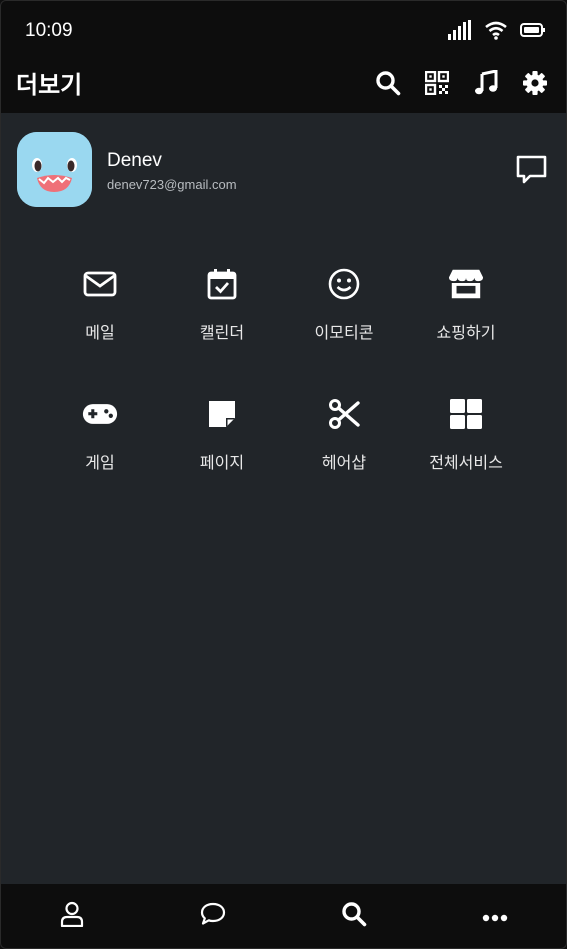 Image resolution: width=567 pixels, height=949 pixels. What do you see at coordinates (283, 29) in the screenshot?
I see `status-bar: 10:09` at bounding box center [283, 29].